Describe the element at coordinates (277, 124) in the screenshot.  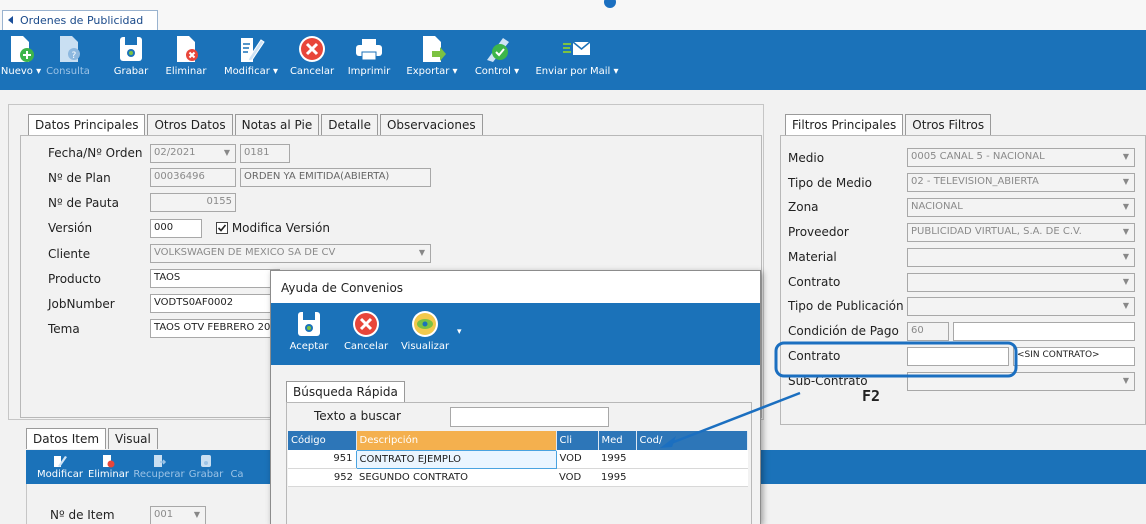
I see `tab-notas-al-pie: Notas al Pie` at that location.